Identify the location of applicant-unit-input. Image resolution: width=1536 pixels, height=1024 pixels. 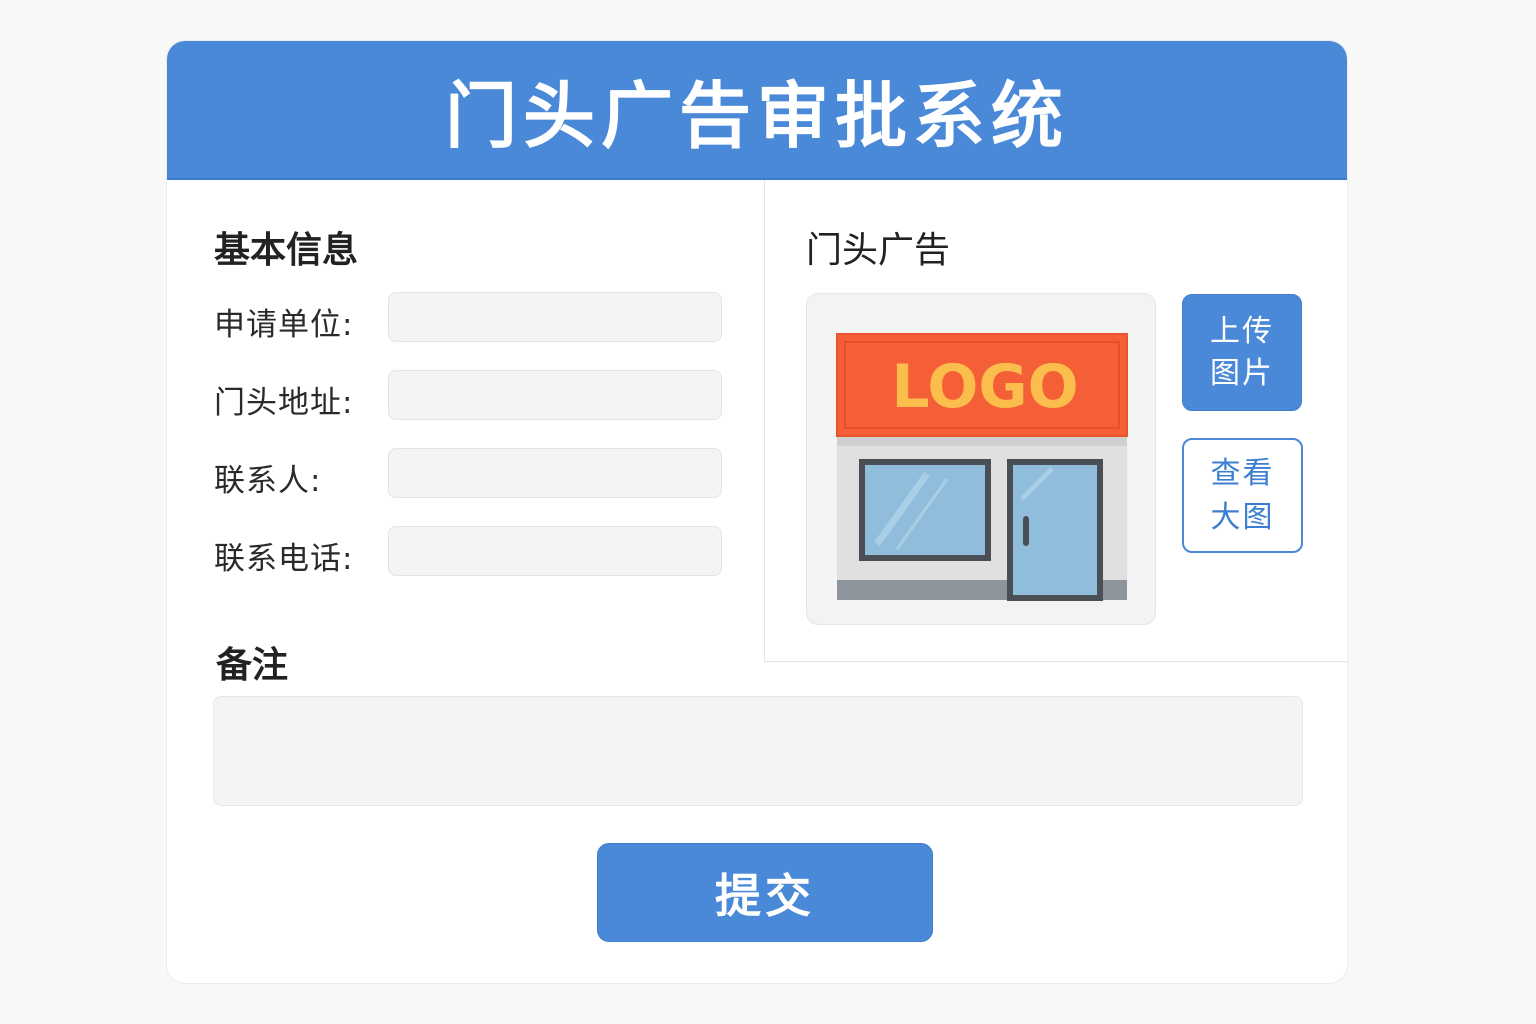
(555, 317).